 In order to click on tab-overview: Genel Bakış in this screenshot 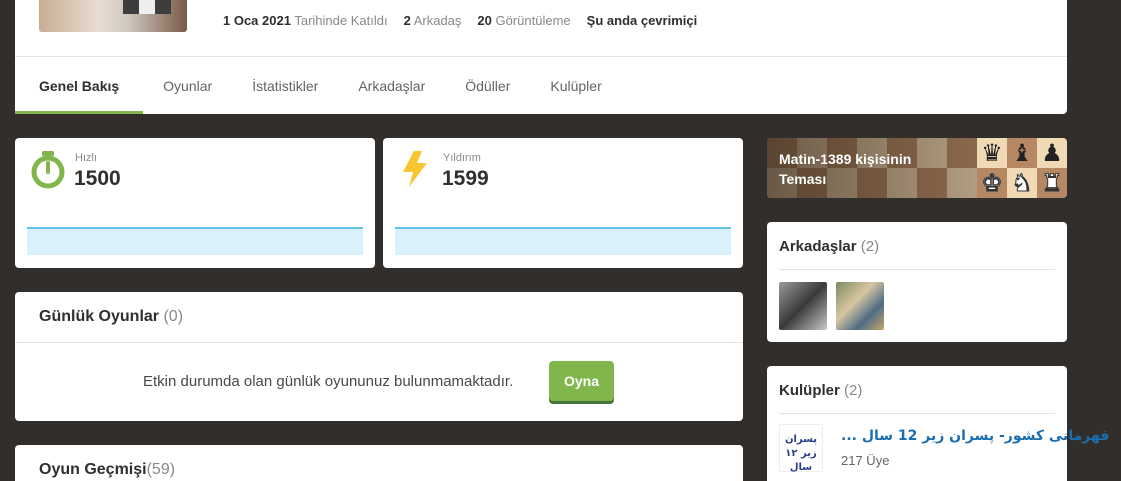, I will do `click(79, 85)`.